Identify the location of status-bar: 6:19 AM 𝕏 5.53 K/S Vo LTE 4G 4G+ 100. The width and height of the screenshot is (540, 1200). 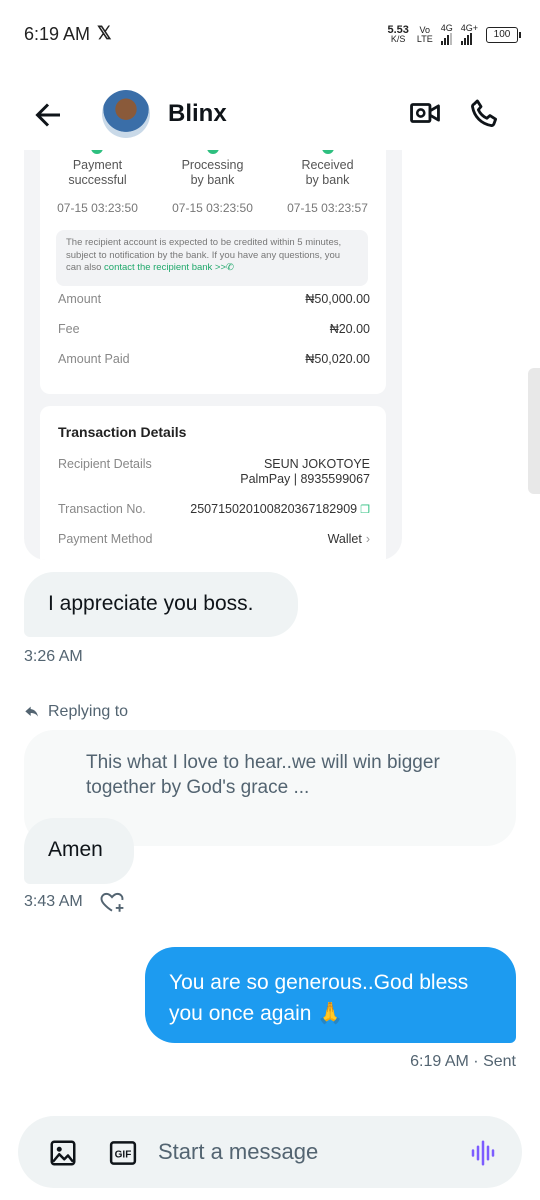
(270, 33).